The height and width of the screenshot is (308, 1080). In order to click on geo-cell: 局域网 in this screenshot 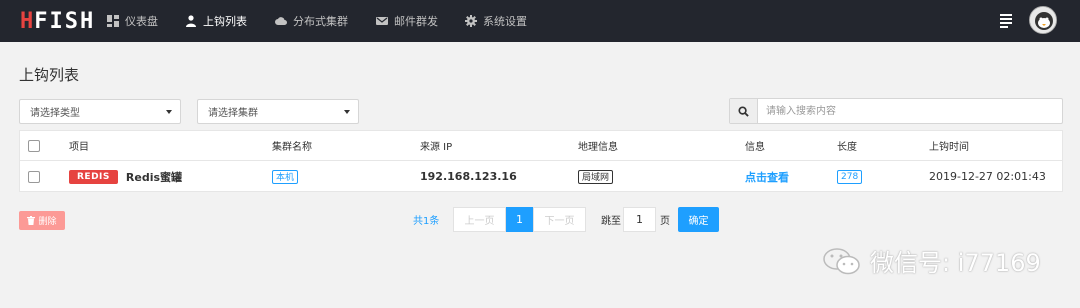, I will do `click(596, 176)`.